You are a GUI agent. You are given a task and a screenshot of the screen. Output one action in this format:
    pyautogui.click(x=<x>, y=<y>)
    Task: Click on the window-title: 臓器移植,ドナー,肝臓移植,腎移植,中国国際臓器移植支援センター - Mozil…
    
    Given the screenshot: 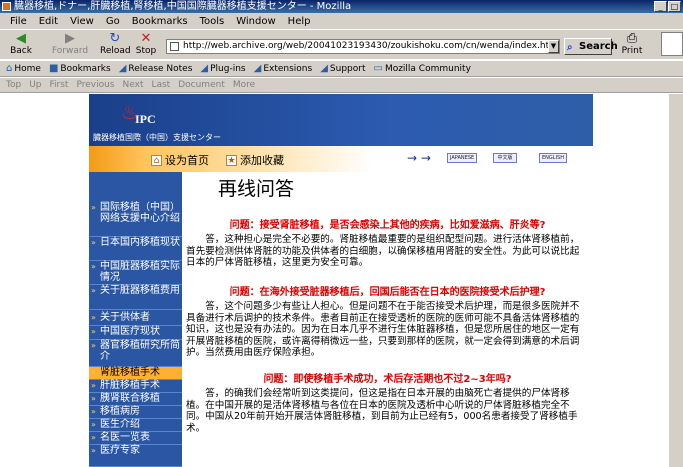 What is the action you would take?
    pyautogui.click(x=183, y=6)
    